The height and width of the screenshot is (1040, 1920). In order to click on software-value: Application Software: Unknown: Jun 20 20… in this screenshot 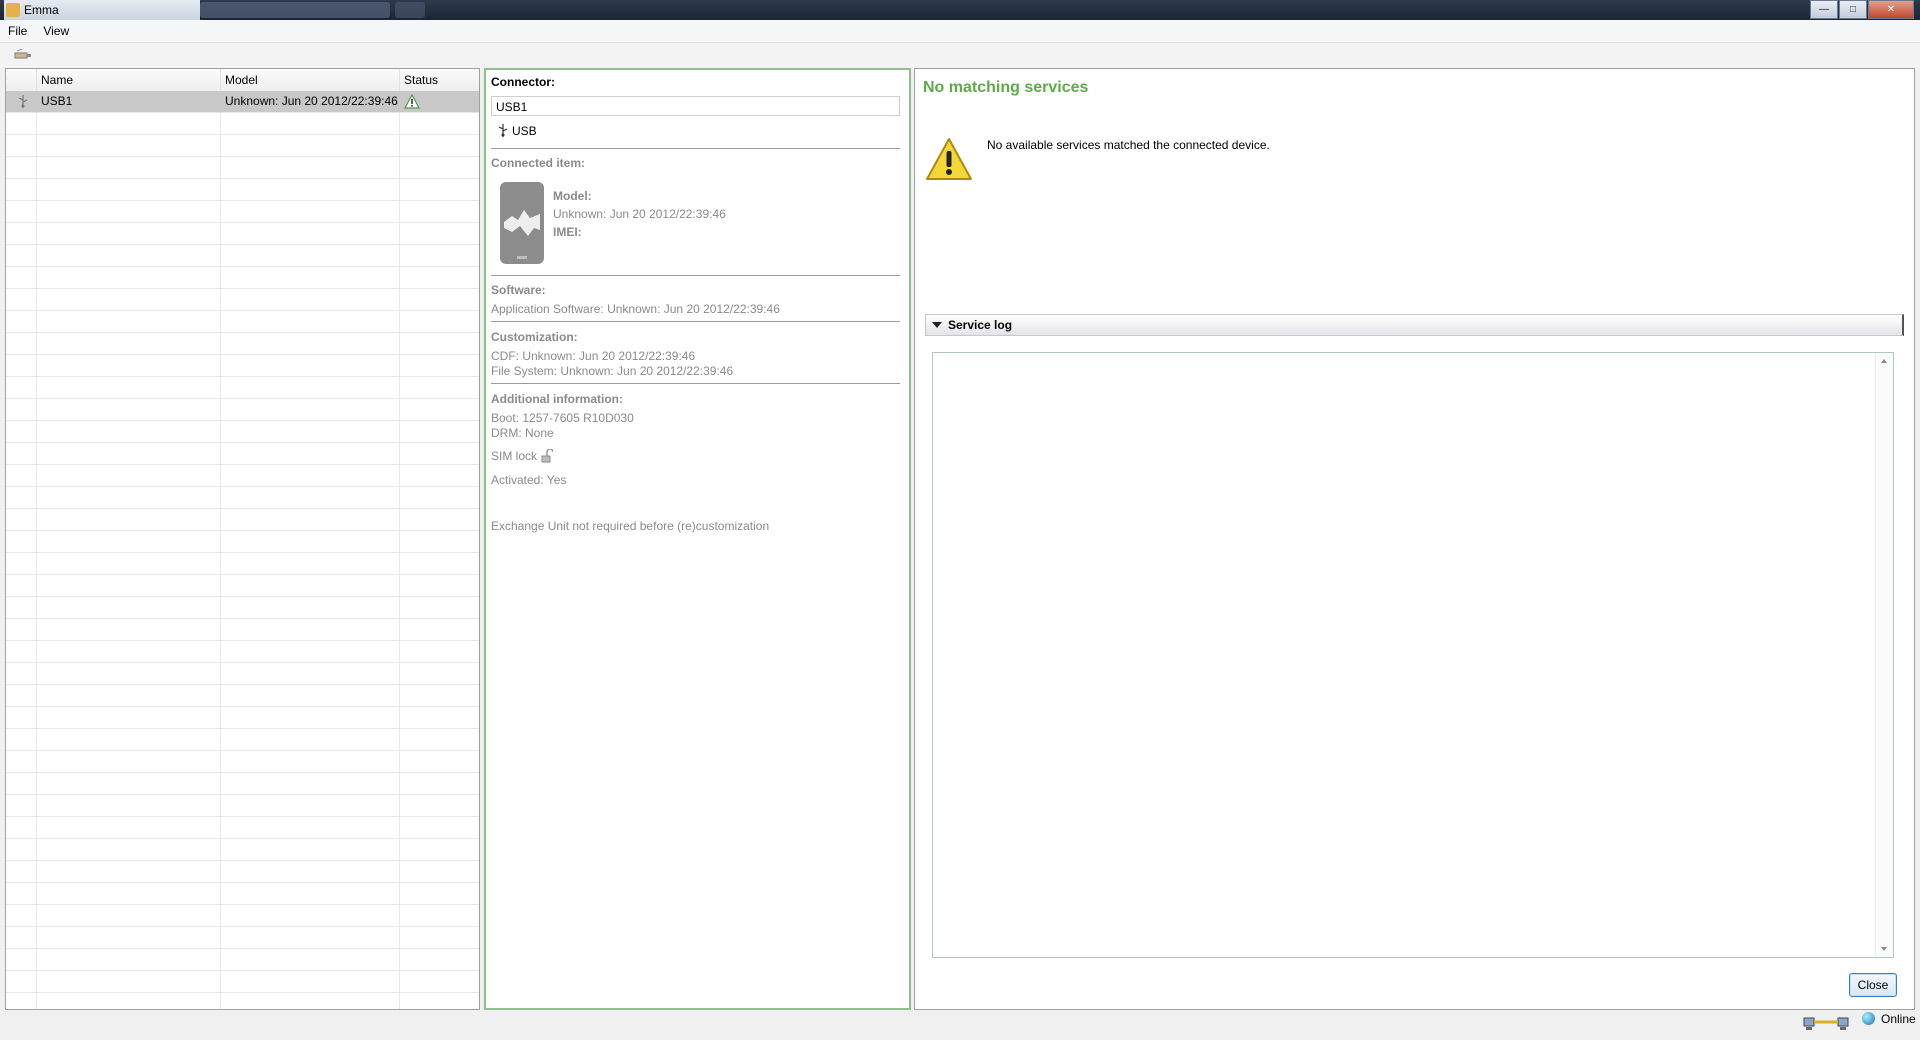, I will do `click(635, 309)`.